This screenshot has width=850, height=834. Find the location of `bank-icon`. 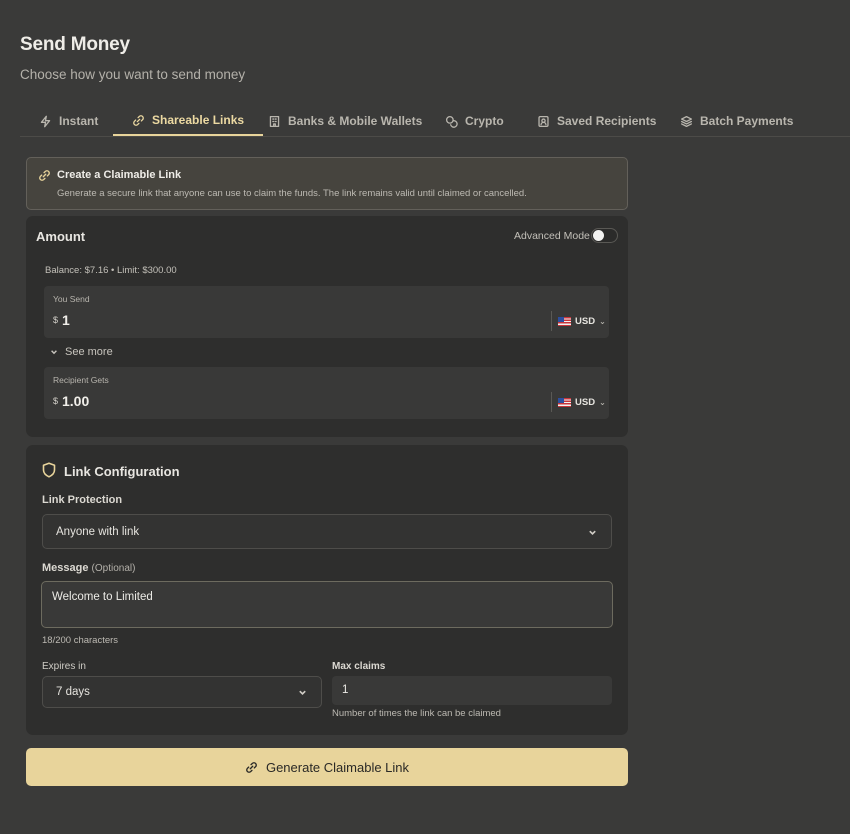

bank-icon is located at coordinates (274, 121).